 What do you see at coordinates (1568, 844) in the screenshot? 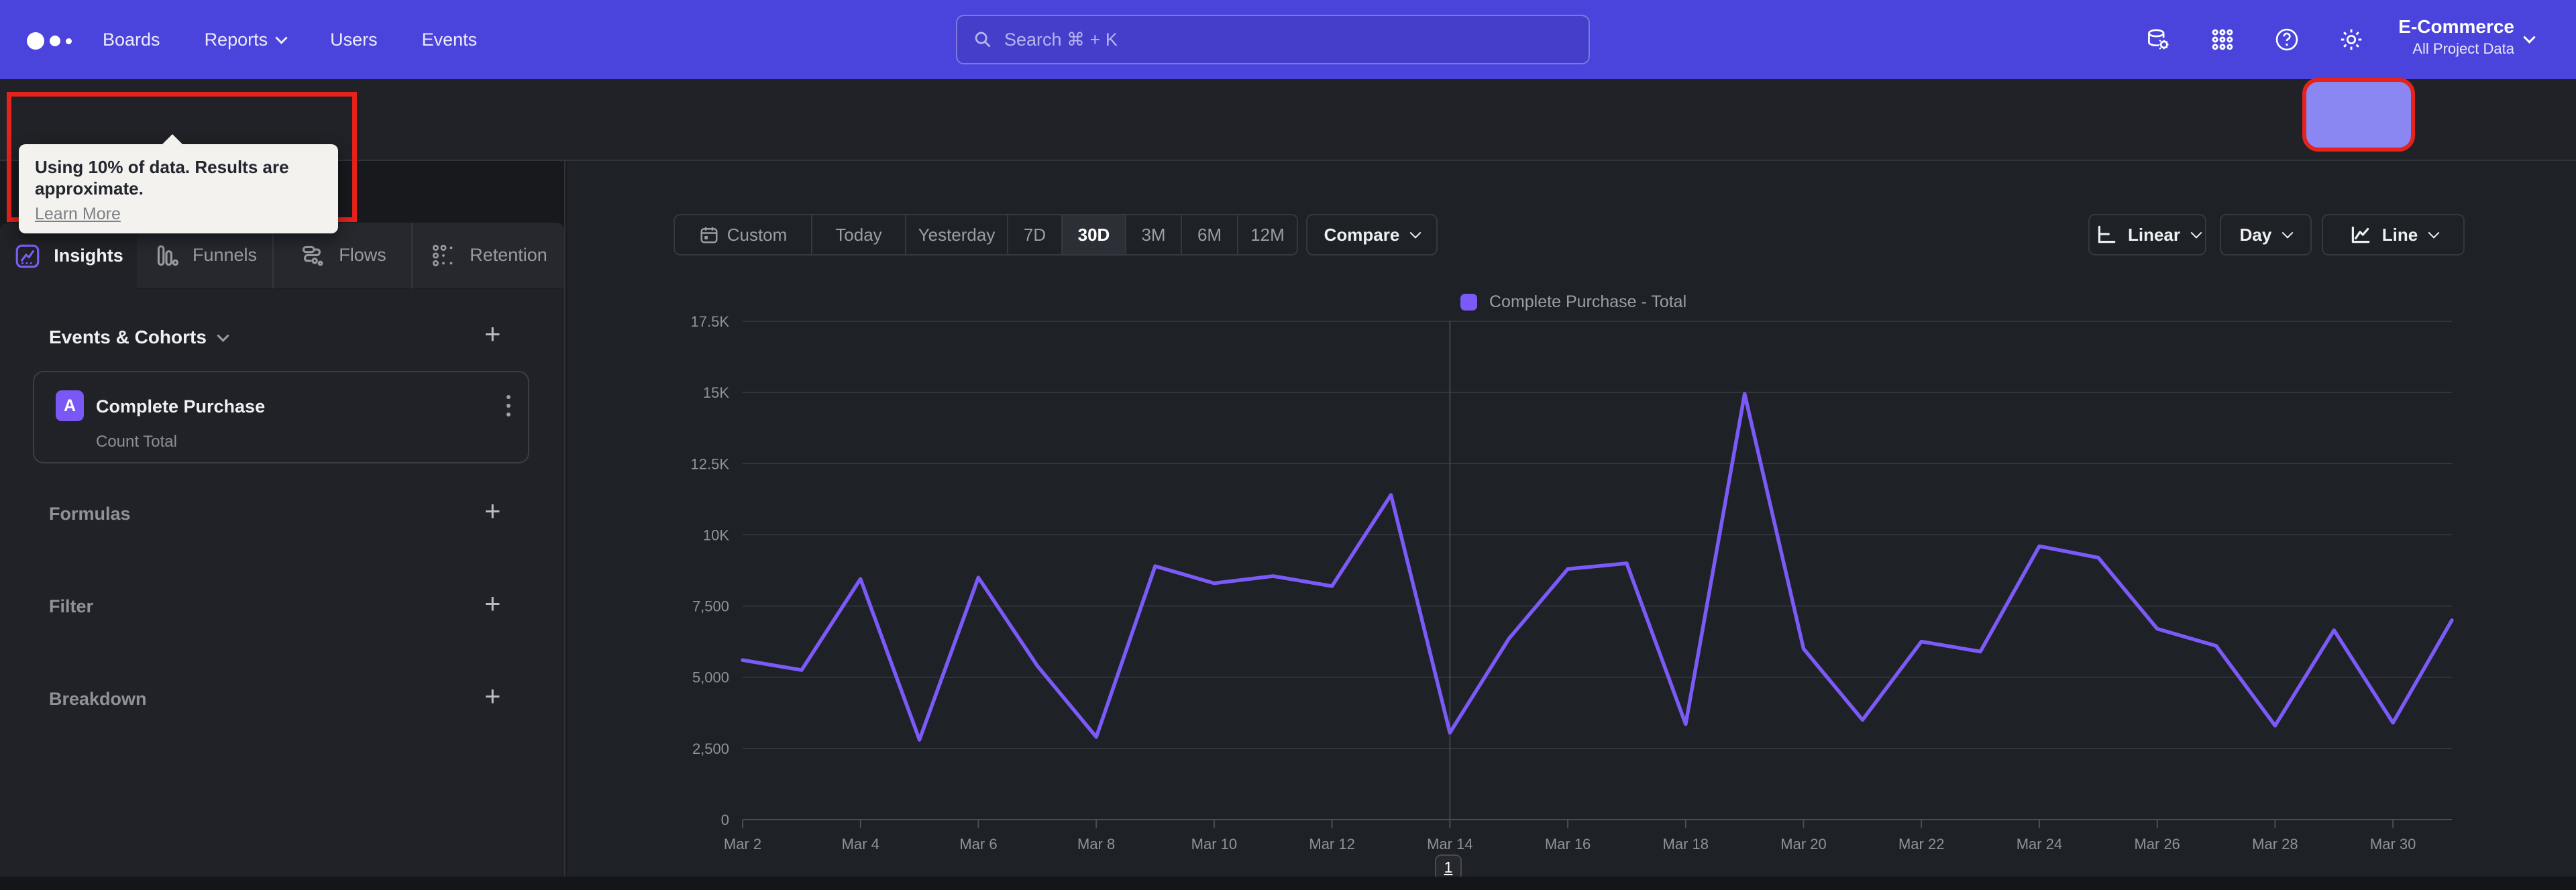
I see `svg-text: Mar 16` at bounding box center [1568, 844].